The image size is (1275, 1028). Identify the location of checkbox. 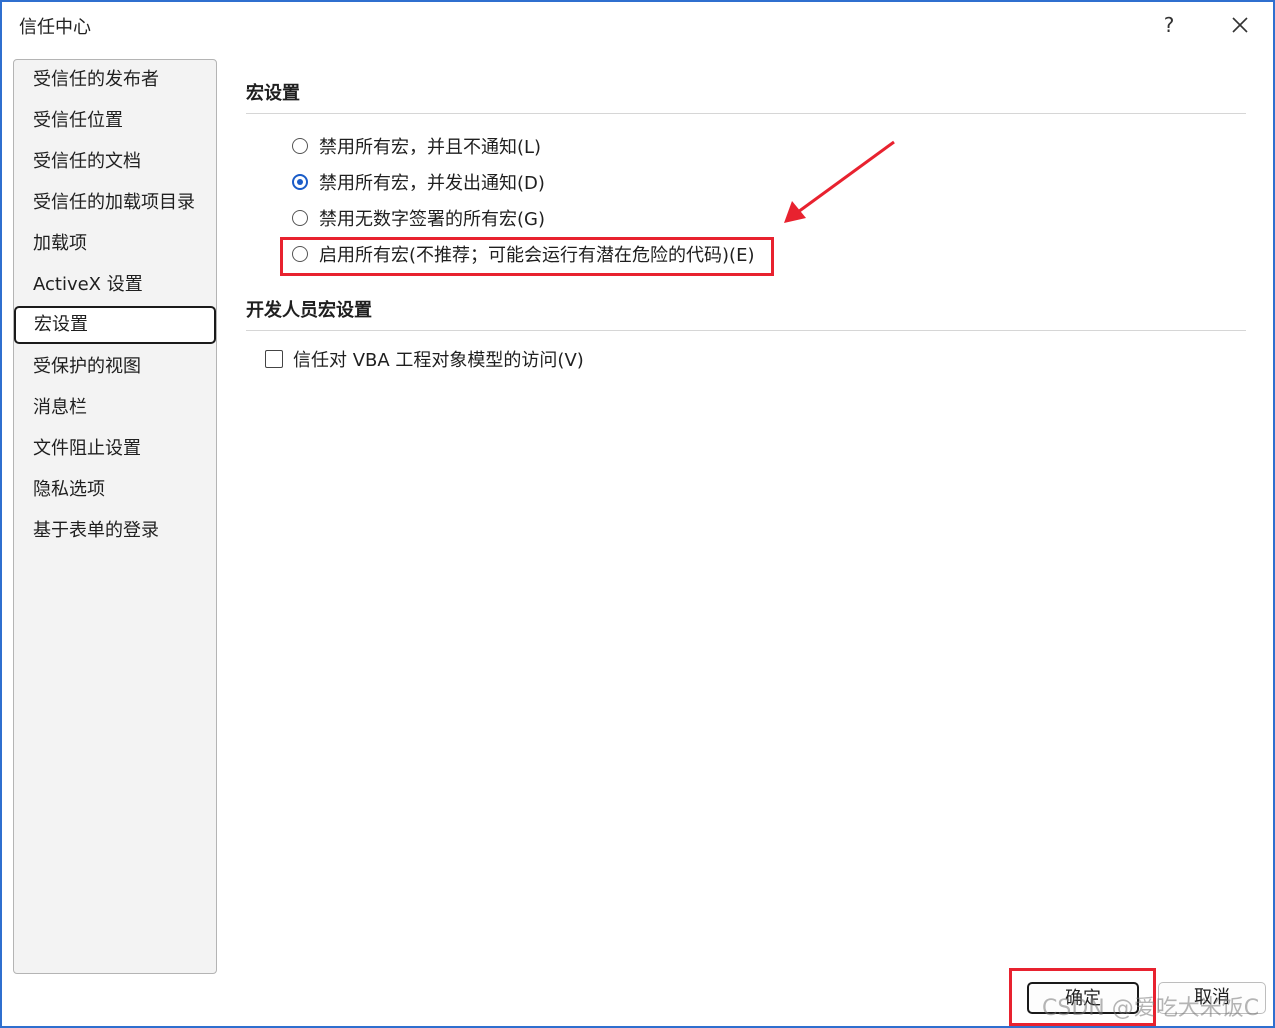
(274, 359).